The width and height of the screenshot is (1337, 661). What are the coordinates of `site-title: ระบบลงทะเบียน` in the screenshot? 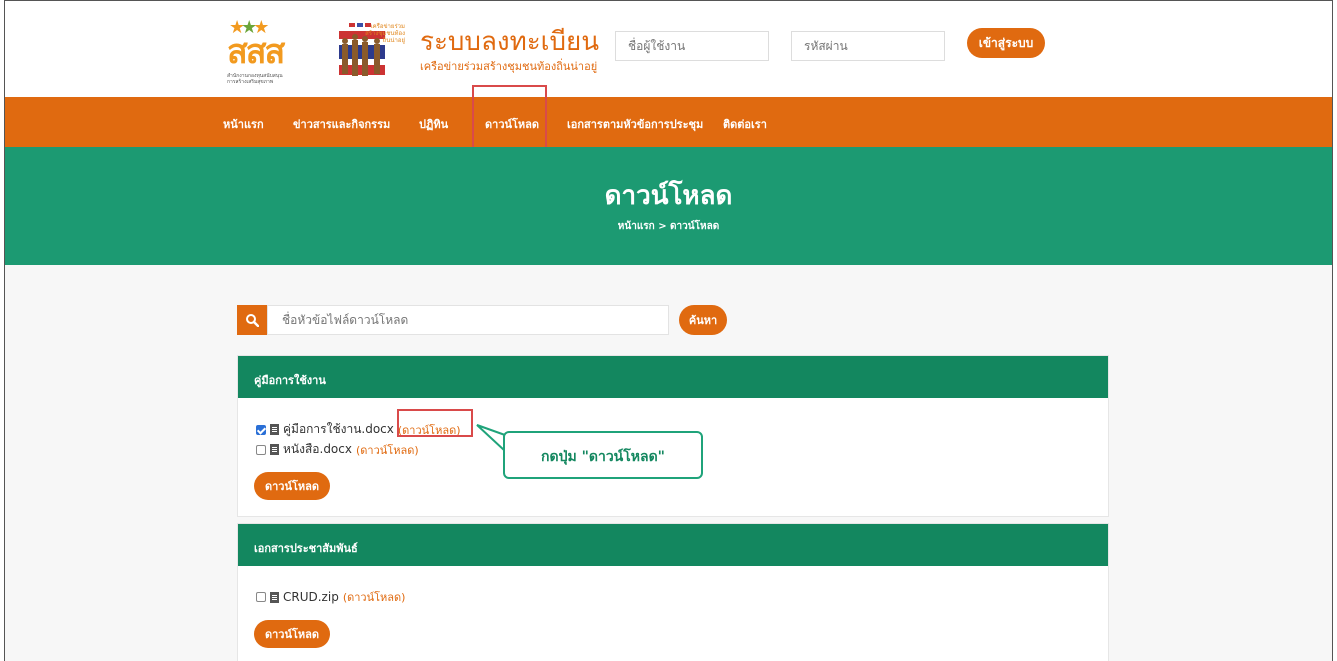 It's located at (510, 42).